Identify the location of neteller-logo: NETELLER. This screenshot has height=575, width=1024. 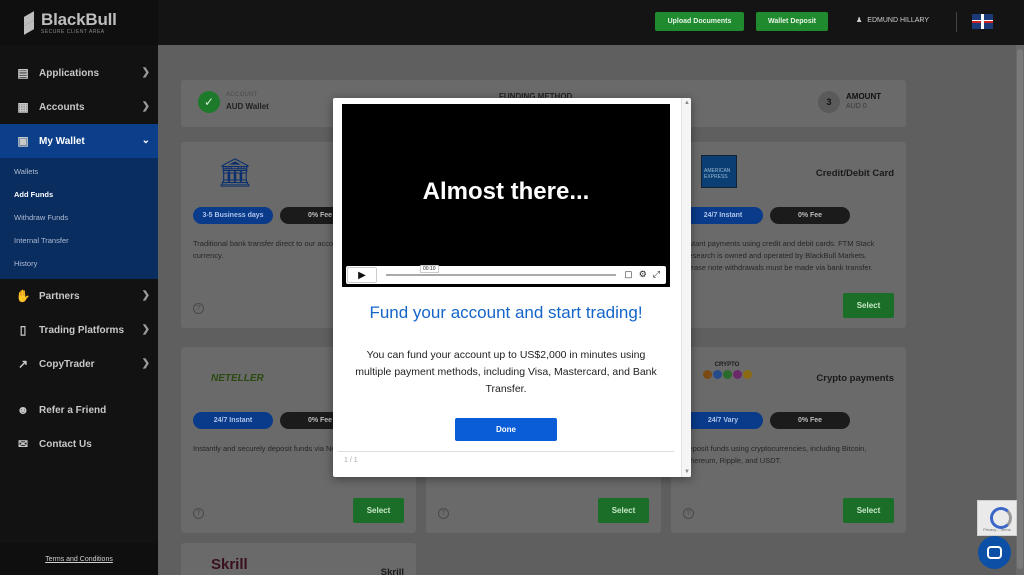
(237, 378).